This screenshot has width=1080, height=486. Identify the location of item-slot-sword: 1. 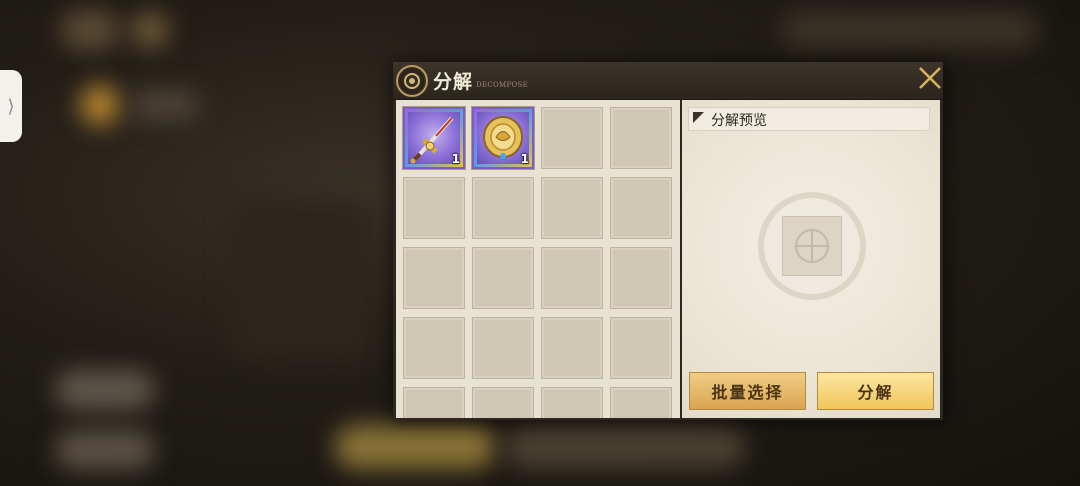
(434, 138).